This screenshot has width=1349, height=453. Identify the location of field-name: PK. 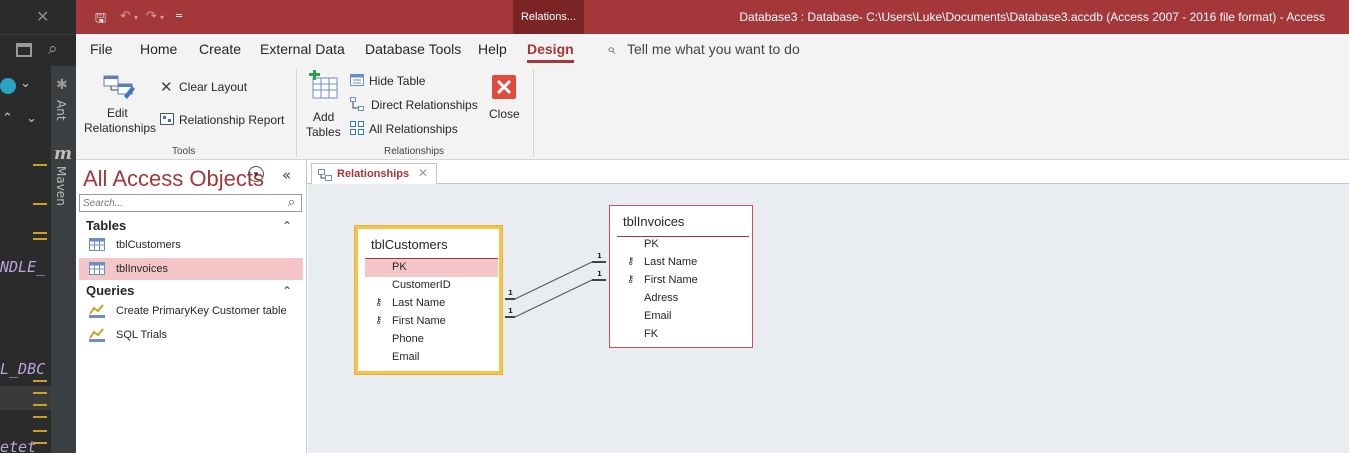
(651, 244).